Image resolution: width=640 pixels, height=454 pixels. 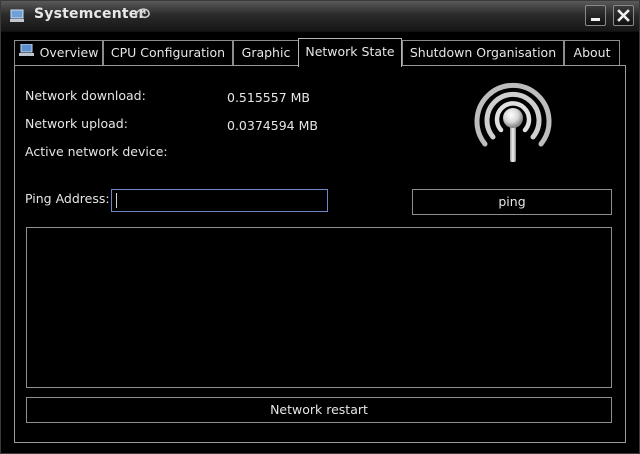 I want to click on wireless-signal-icon, so click(x=513, y=120).